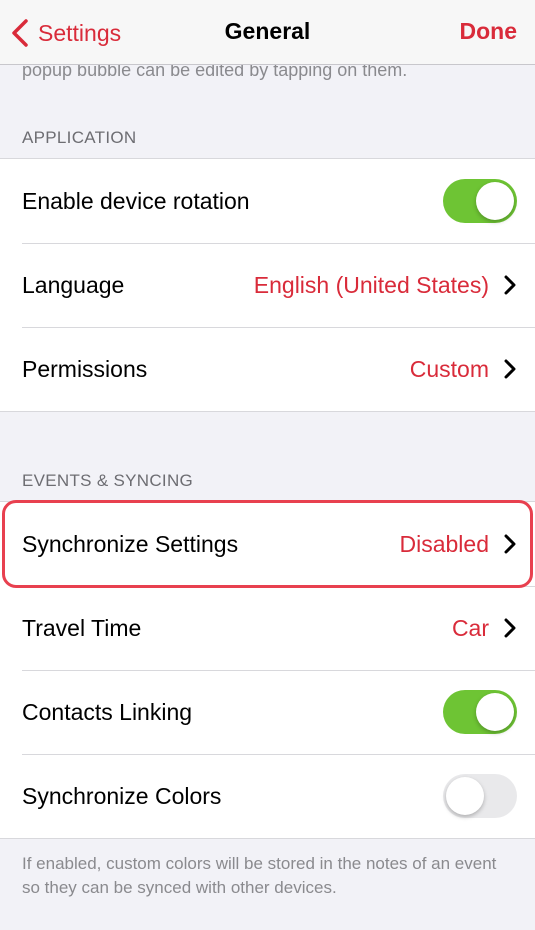  What do you see at coordinates (267, 201) in the screenshot?
I see `row-enable-device-rotation: Enable device rotation` at bounding box center [267, 201].